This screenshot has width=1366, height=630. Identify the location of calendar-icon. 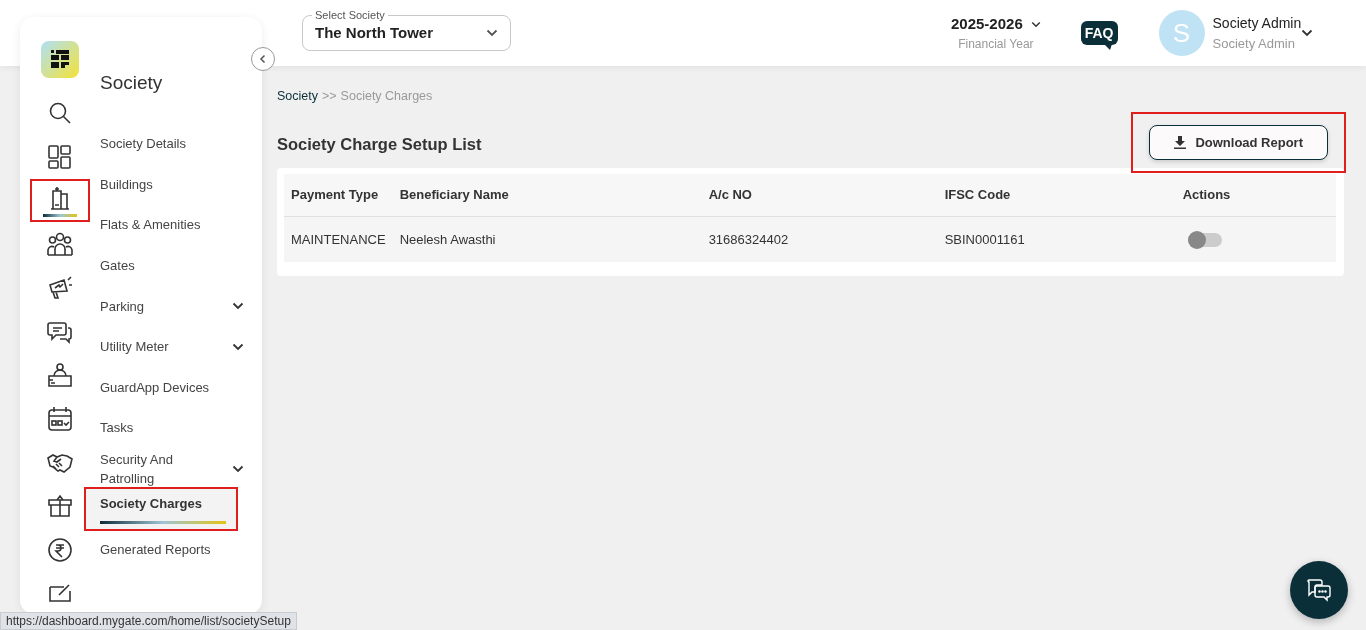
(60, 418).